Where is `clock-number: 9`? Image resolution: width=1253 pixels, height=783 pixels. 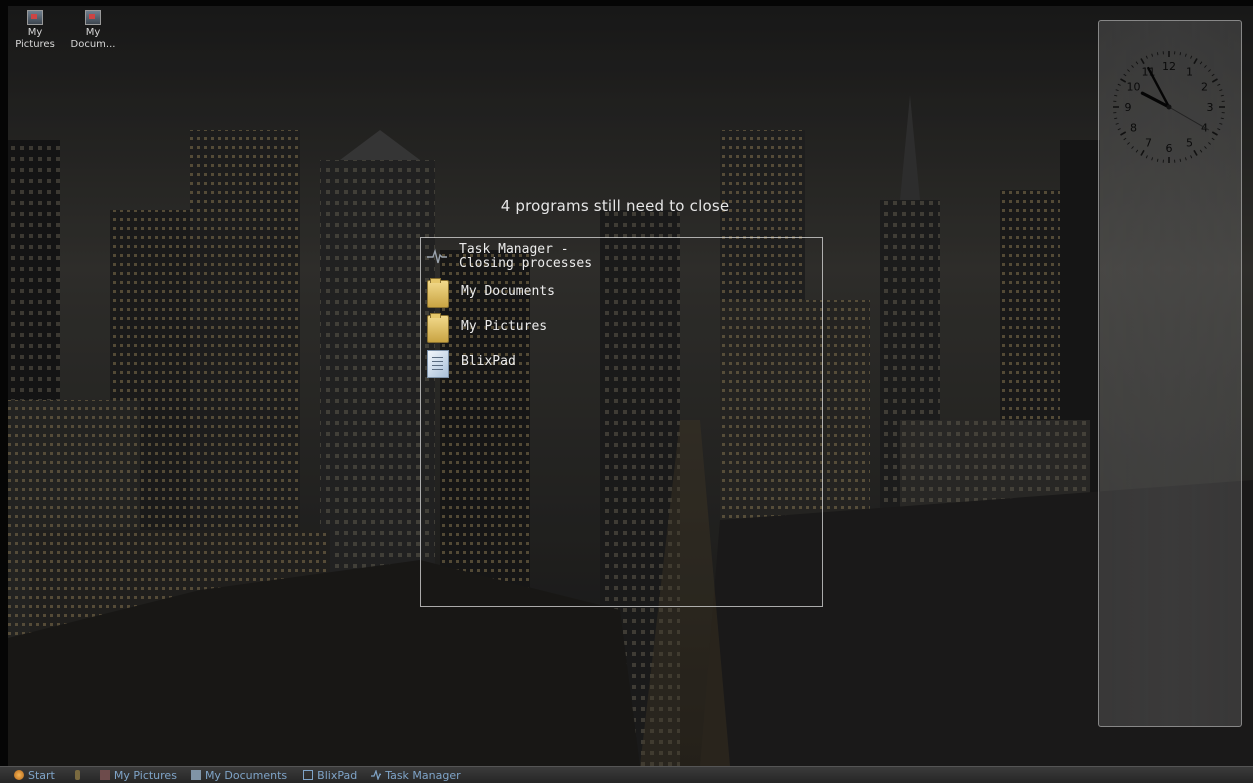 clock-number: 9 is located at coordinates (1128, 107).